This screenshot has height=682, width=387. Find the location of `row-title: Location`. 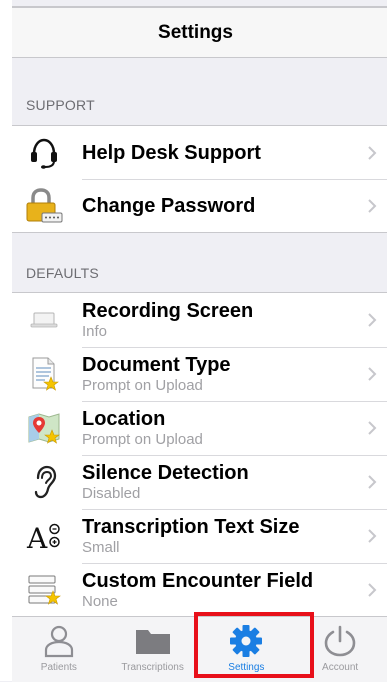

row-title: Location is located at coordinates (124, 418).